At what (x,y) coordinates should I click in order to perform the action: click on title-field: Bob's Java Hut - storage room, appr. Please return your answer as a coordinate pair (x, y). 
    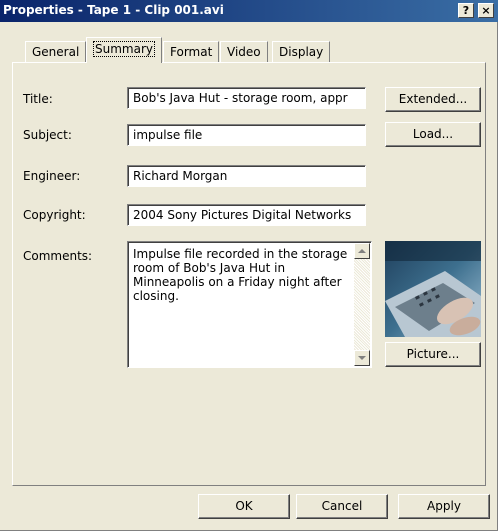
    Looking at the image, I should click on (246, 98).